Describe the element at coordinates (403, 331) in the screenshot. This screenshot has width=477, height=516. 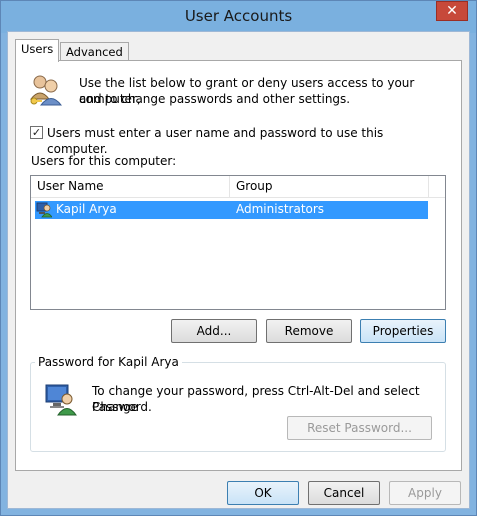
I see `properties-button: Properties` at that location.